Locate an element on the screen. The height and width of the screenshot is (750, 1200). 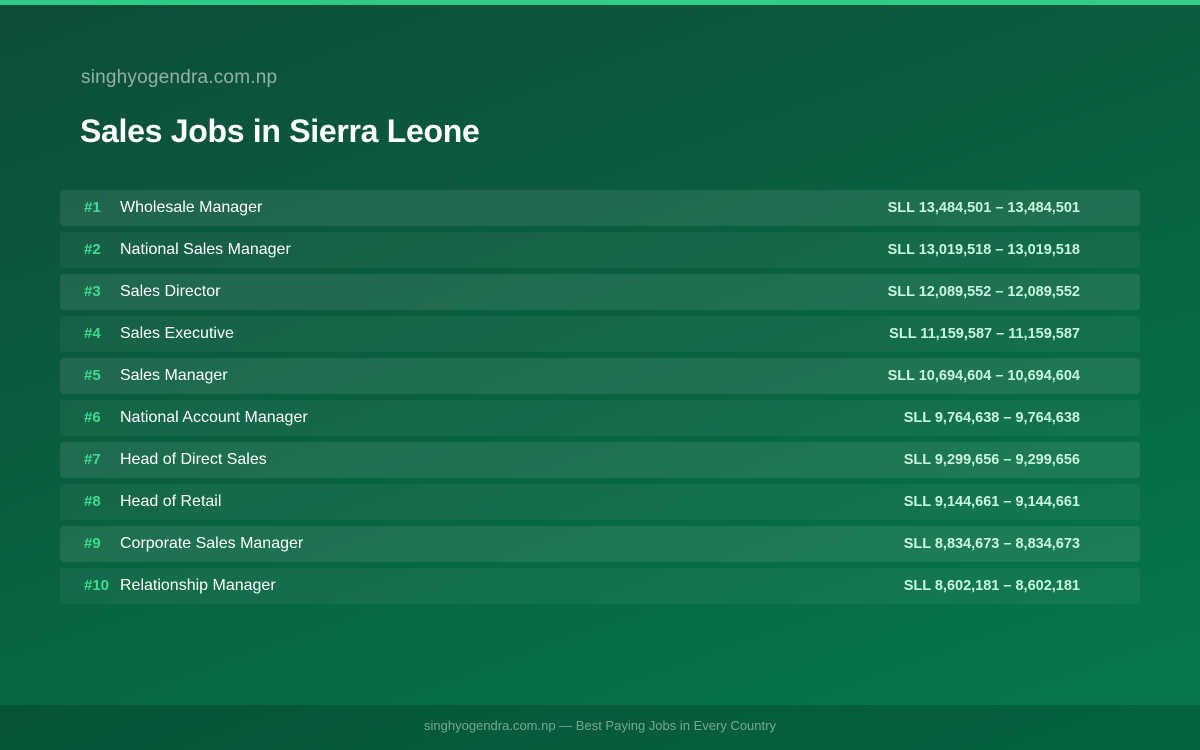
job-salary: SLL 13,019,518 – 13,019,518 is located at coordinates (983, 250).